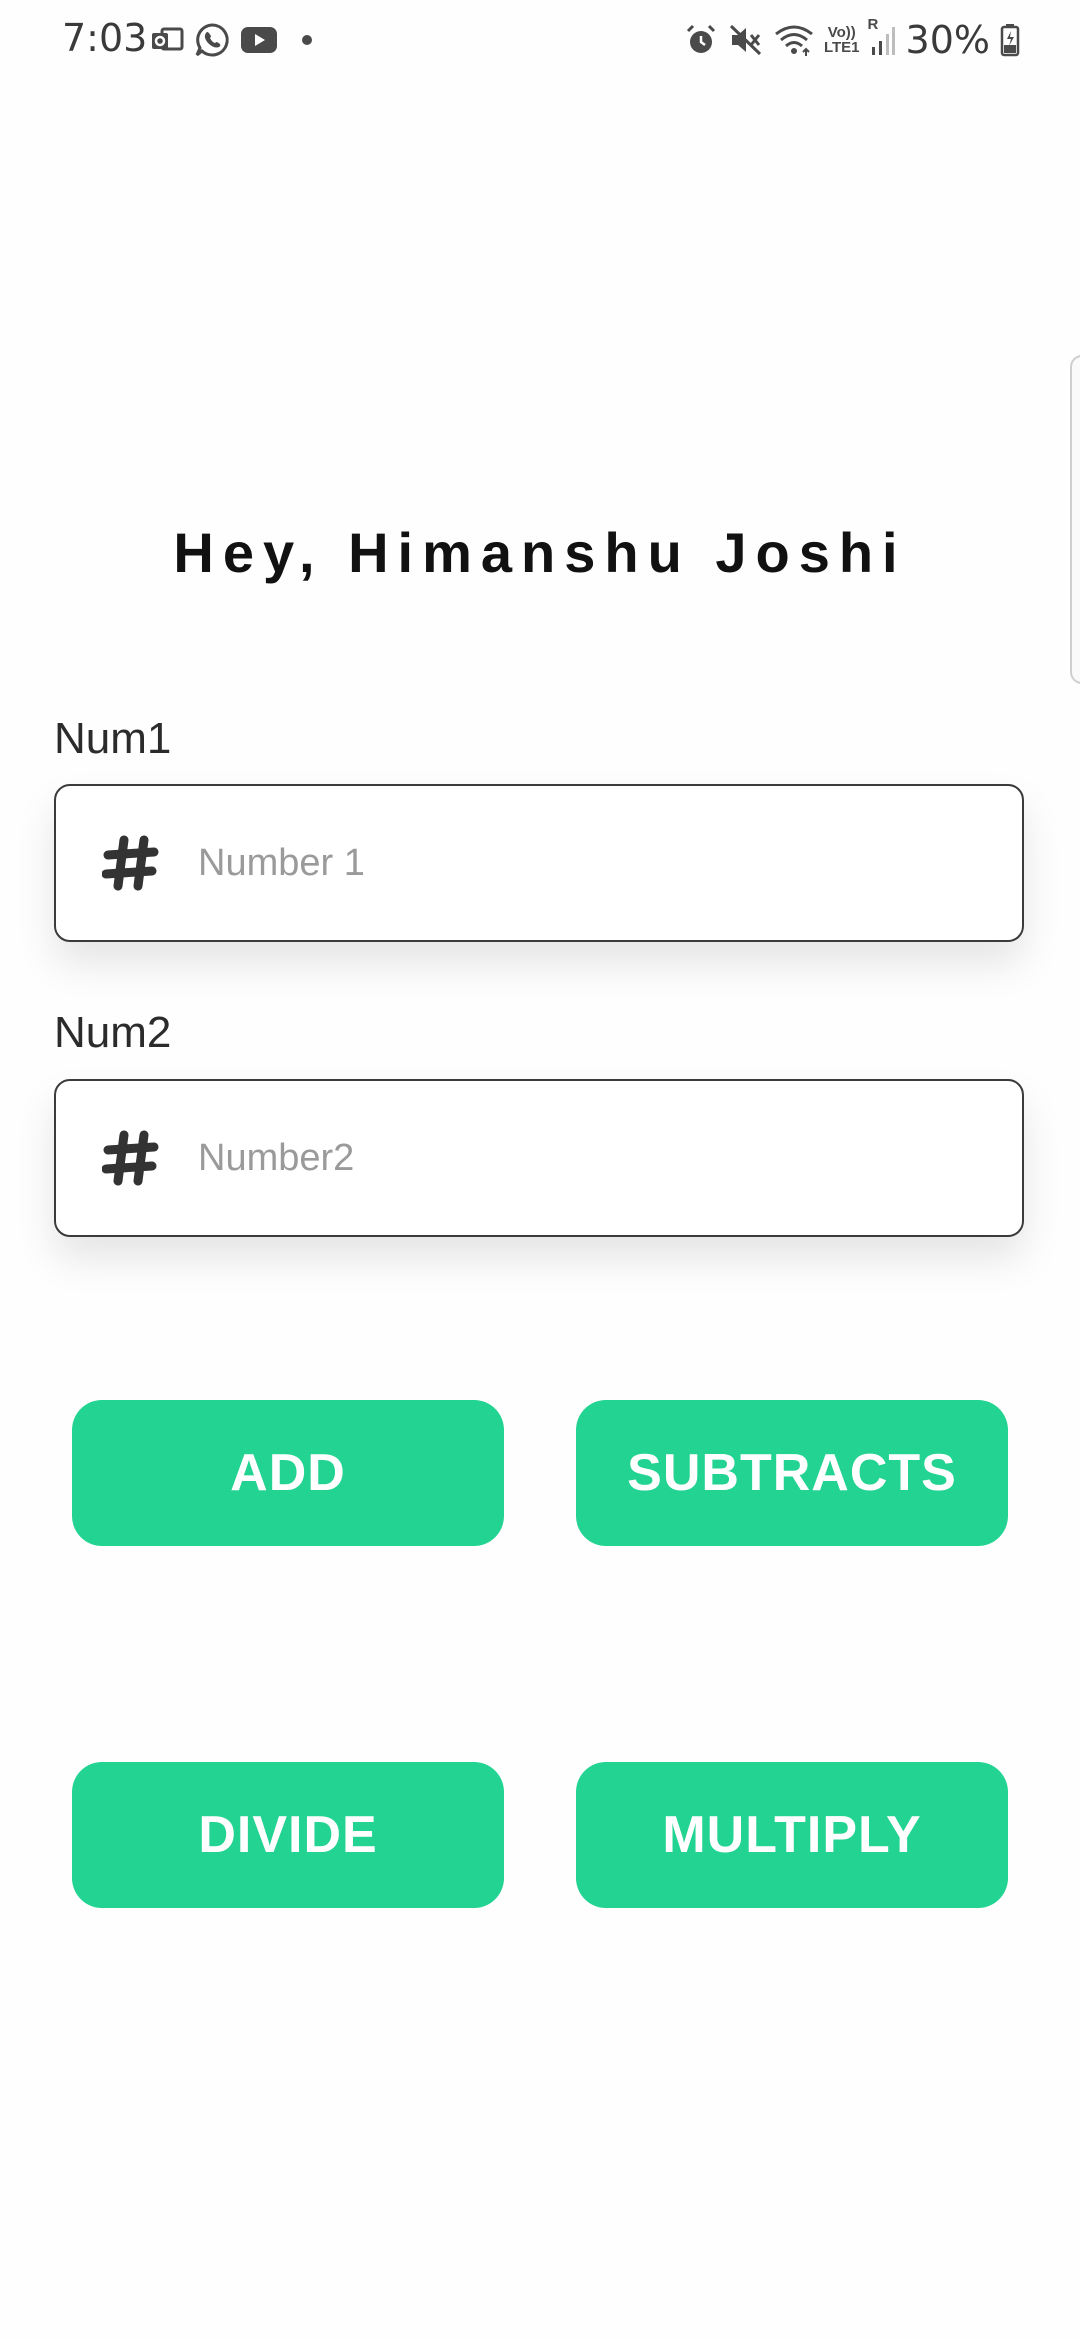 The width and height of the screenshot is (1080, 2340). What do you see at coordinates (1010, 40) in the screenshot?
I see `battery-icon` at bounding box center [1010, 40].